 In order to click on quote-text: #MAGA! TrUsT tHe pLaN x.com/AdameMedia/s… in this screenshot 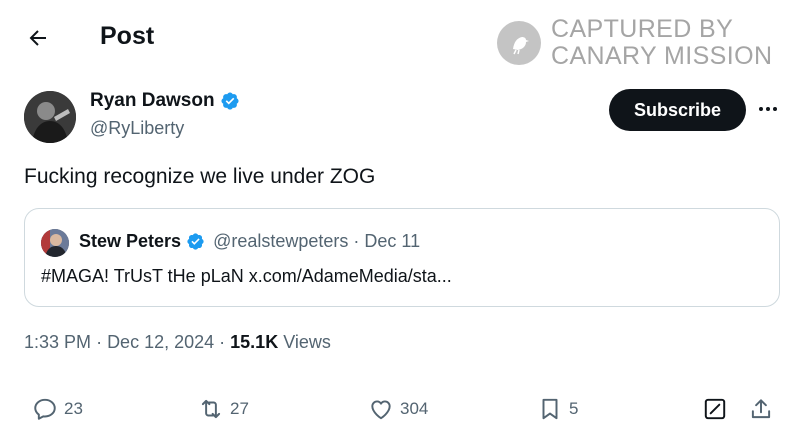, I will do `click(246, 276)`.